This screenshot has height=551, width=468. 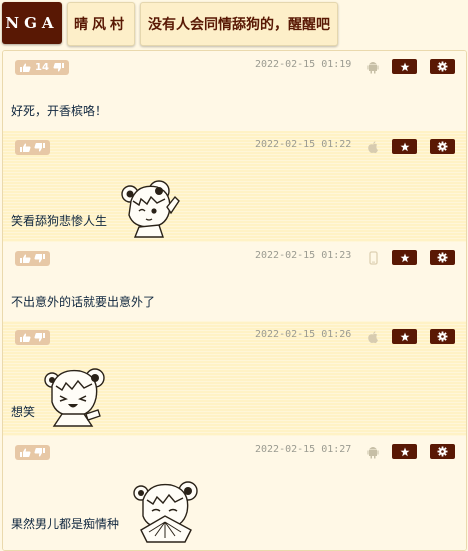 What do you see at coordinates (234, 91) in the screenshot?
I see `post-item: 14 2022-02-15 01:19 好死，开香槟咯！` at bounding box center [234, 91].